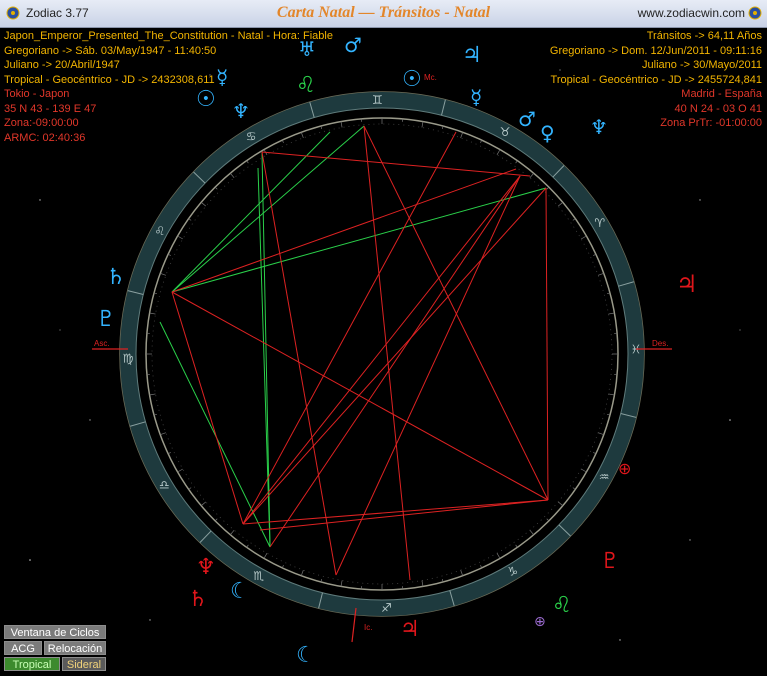 Image resolution: width=767 pixels, height=676 pixels. I want to click on leo-icon: ♌, so click(159, 231).